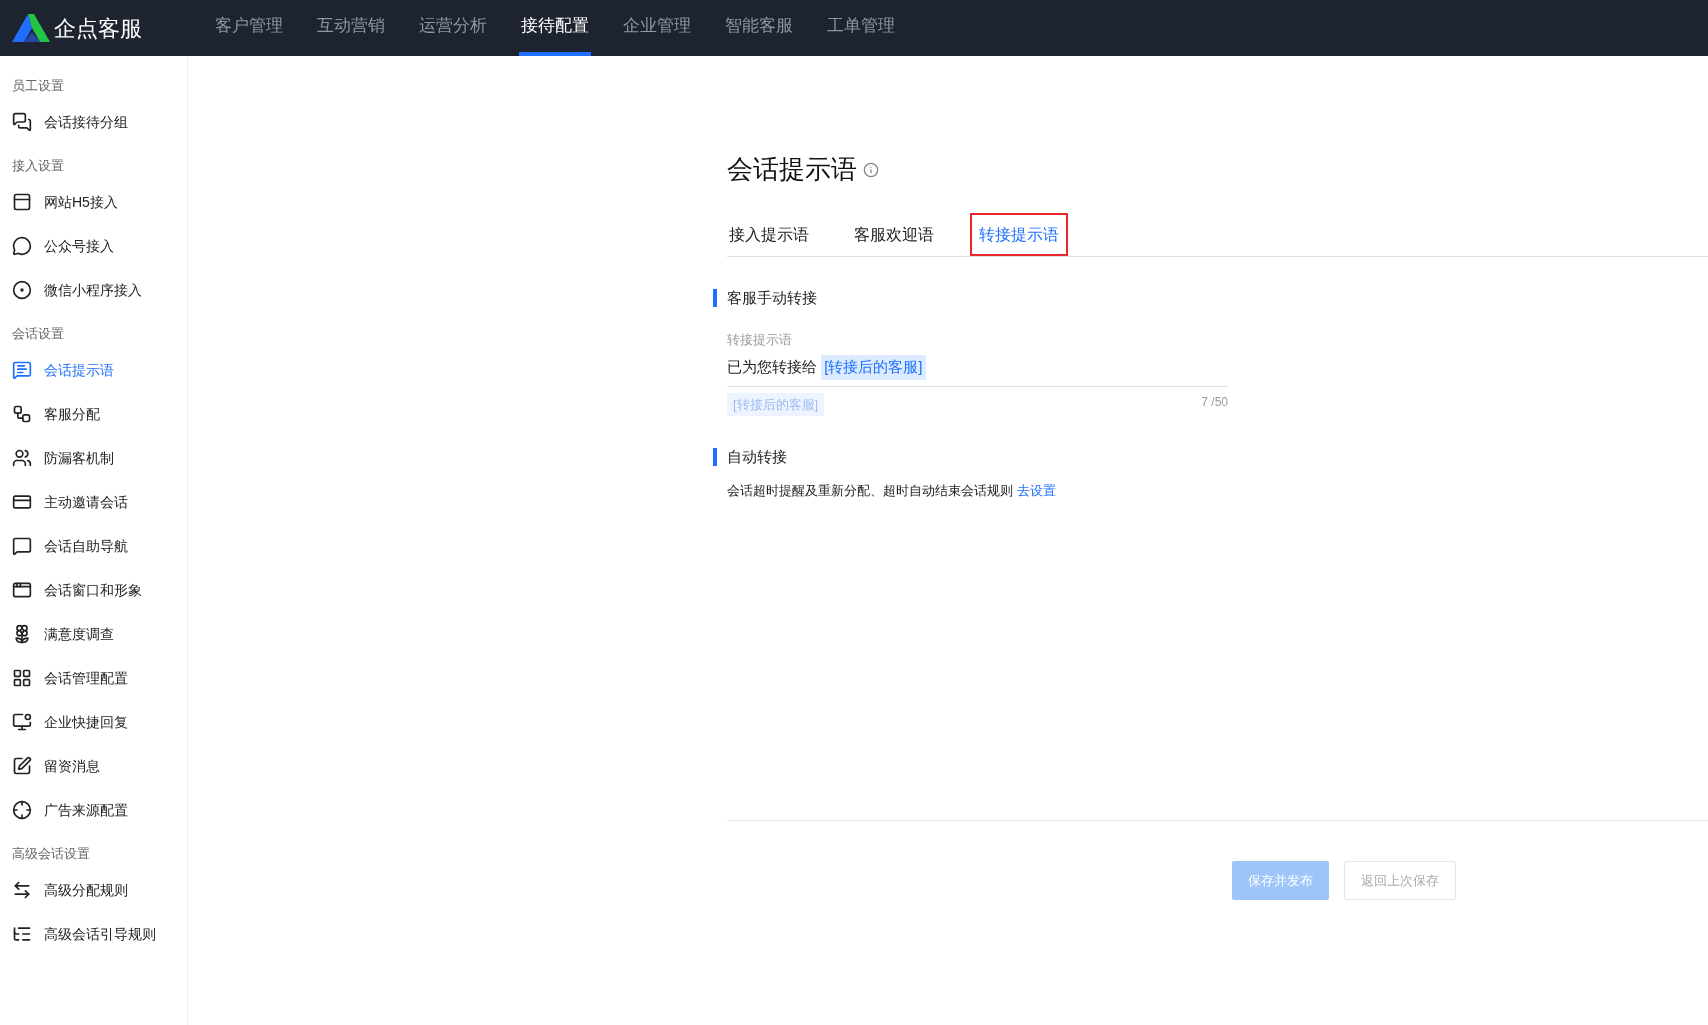 This screenshot has width=1708, height=1025. What do you see at coordinates (31, 28) in the screenshot?
I see `logo-icon` at bounding box center [31, 28].